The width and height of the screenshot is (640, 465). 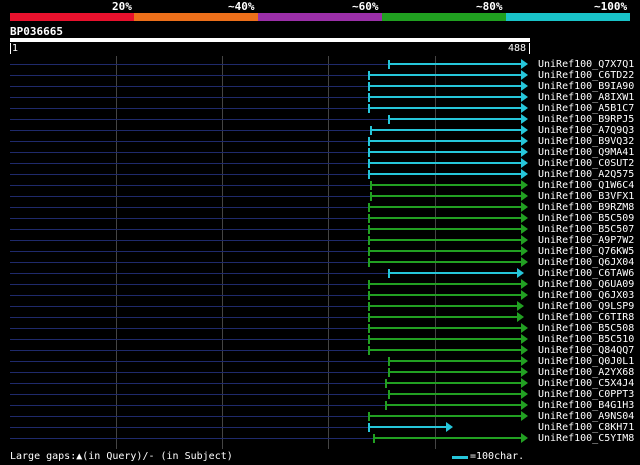 What do you see at coordinates (320, 251) in the screenshot?
I see `hit-row: UniRef100_Q76KW5` at bounding box center [320, 251].